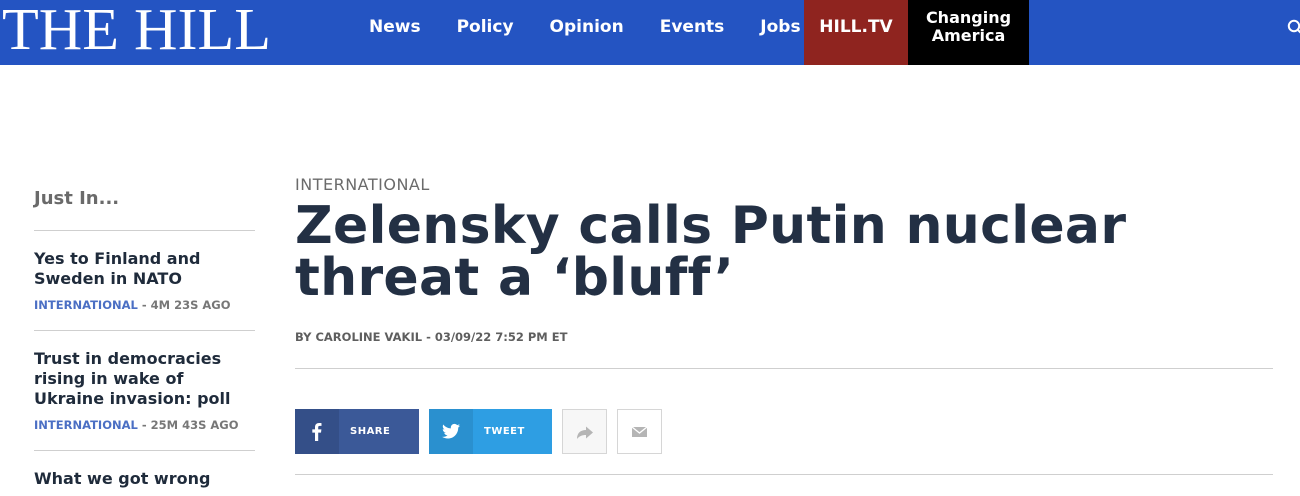 Image resolution: width=1300 pixels, height=496 pixels. I want to click on mail-icon, so click(639, 431).